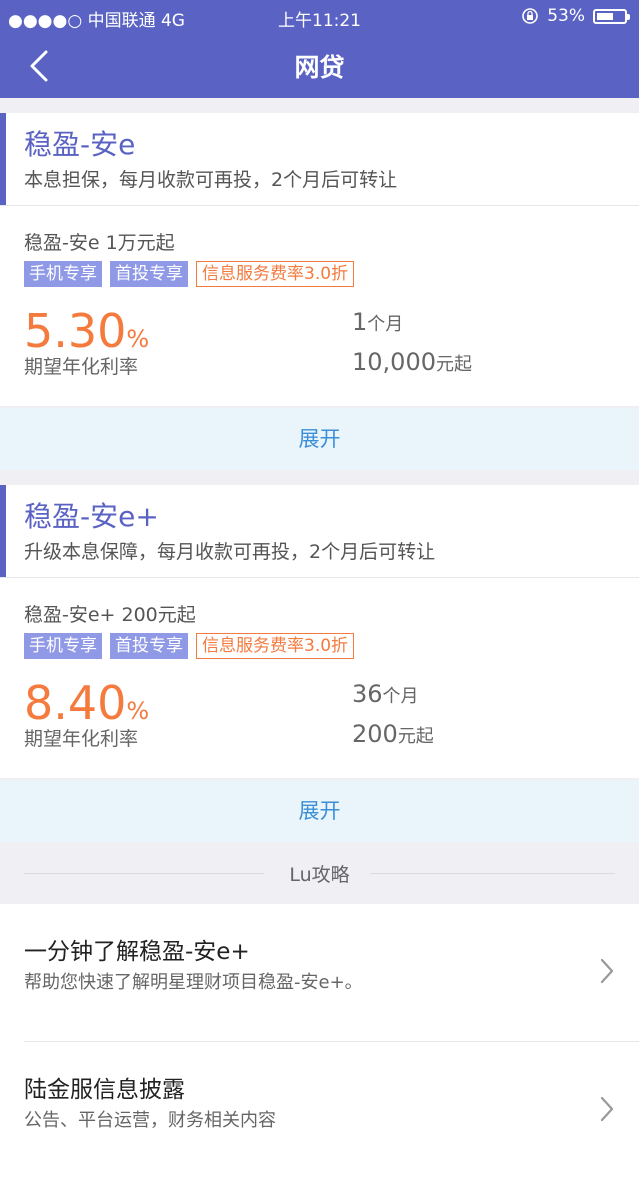 This screenshot has width=639, height=1180. I want to click on min-amount: 10,000元起, so click(412, 362).